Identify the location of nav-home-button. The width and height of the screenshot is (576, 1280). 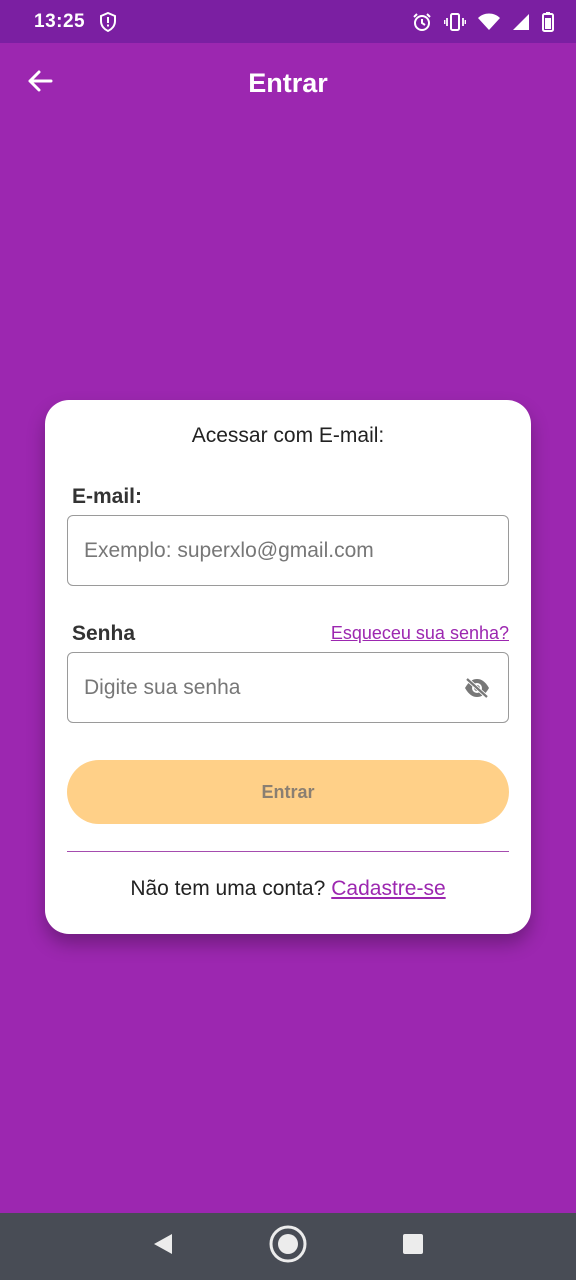
(288, 1247).